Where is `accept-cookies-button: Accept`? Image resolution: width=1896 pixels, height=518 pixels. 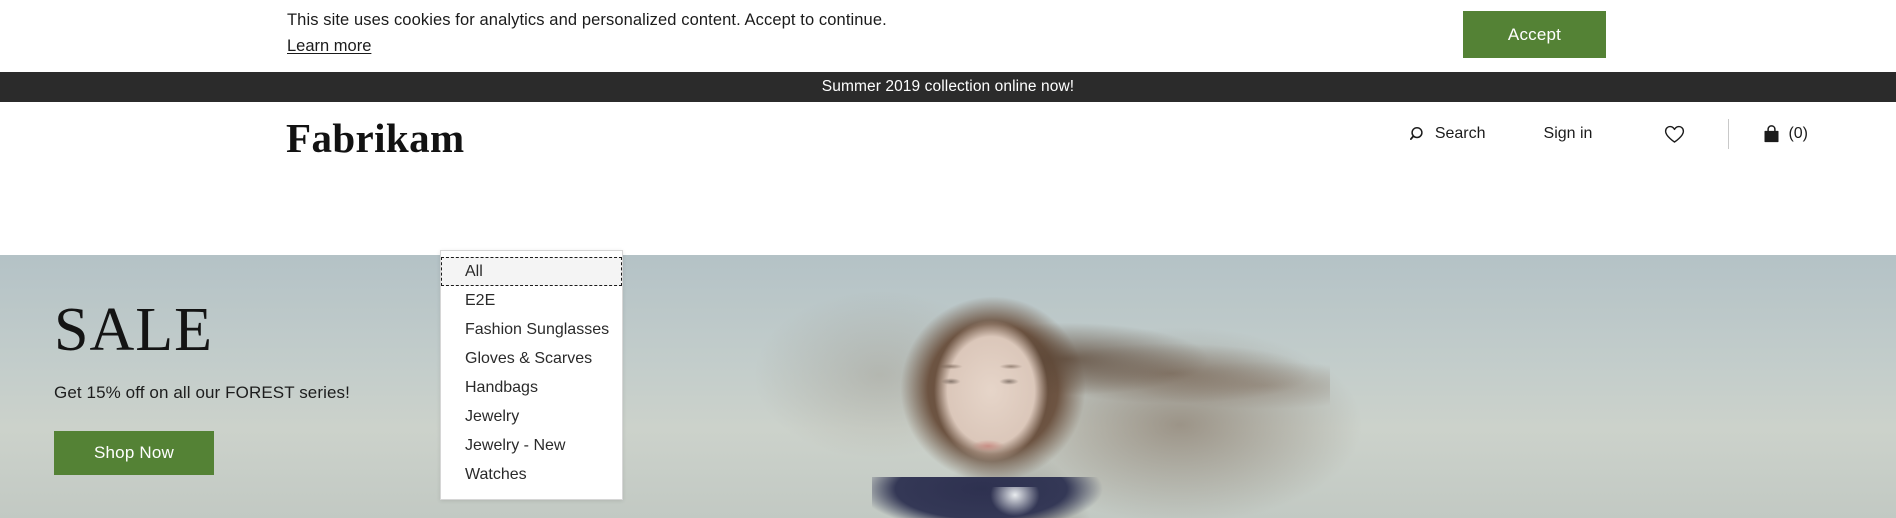 accept-cookies-button: Accept is located at coordinates (1534, 34).